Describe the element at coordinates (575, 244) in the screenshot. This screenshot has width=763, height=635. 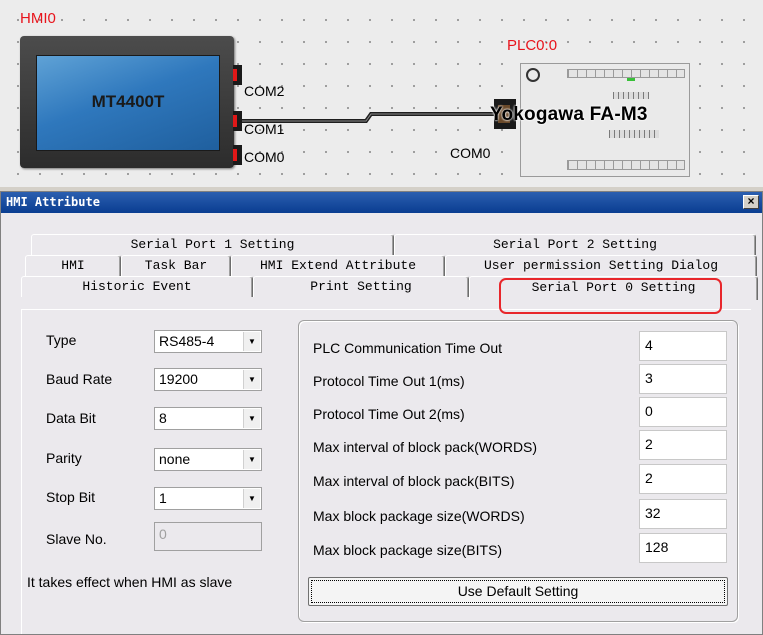
I see `tab-serial-port-2-setting: Serial Port 2 Setting` at that location.